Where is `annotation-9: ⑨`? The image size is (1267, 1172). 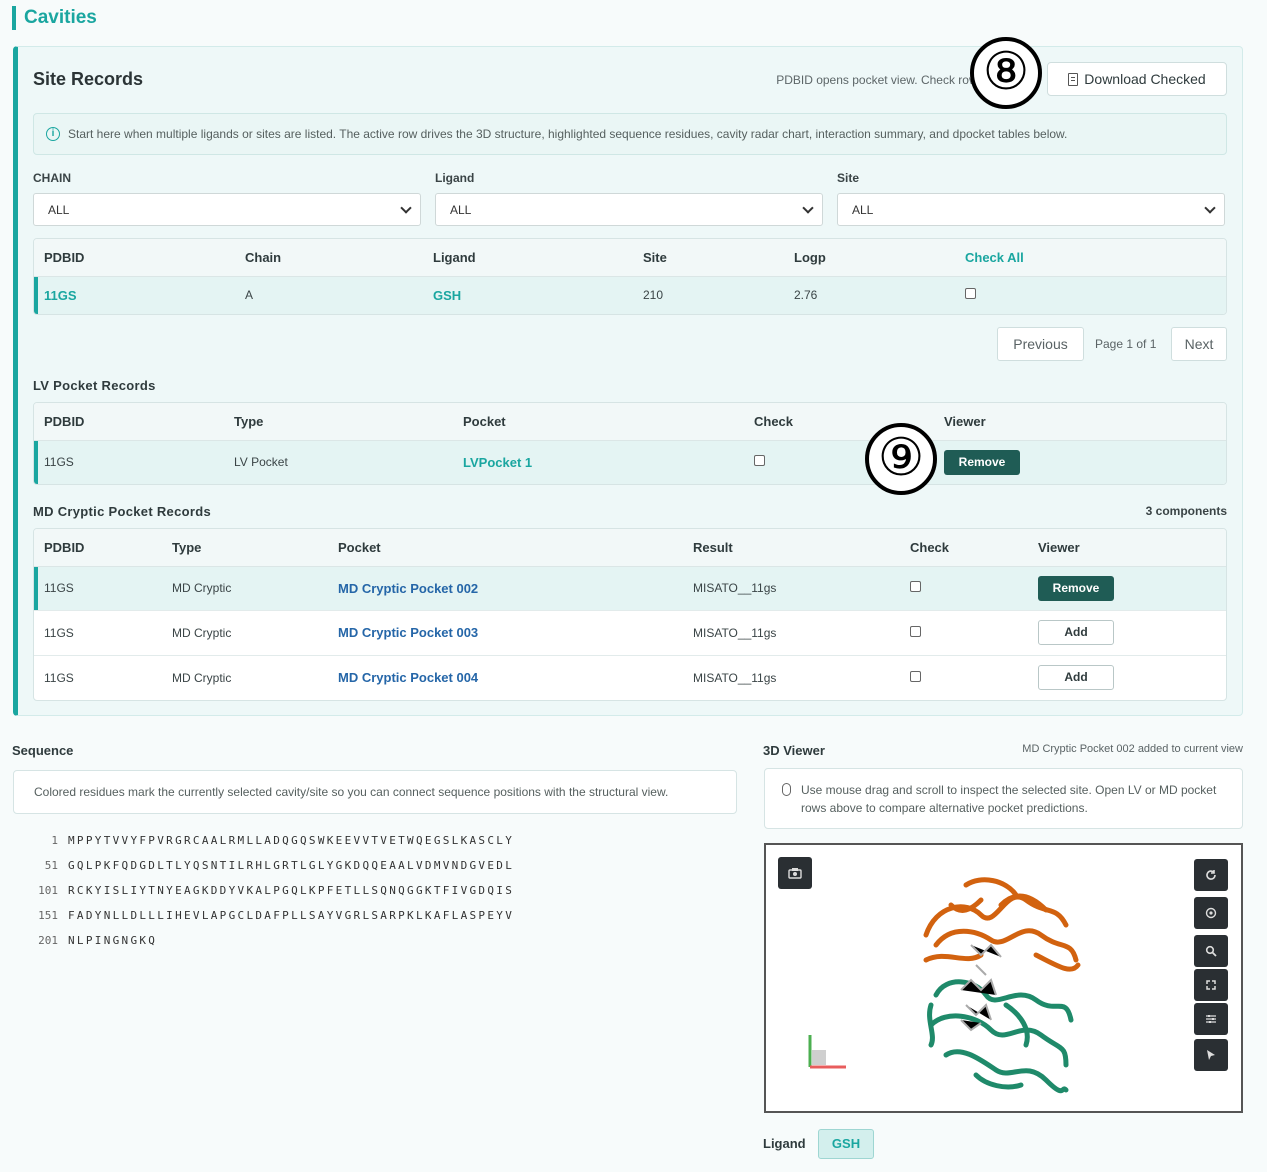 annotation-9: ⑨ is located at coordinates (901, 459).